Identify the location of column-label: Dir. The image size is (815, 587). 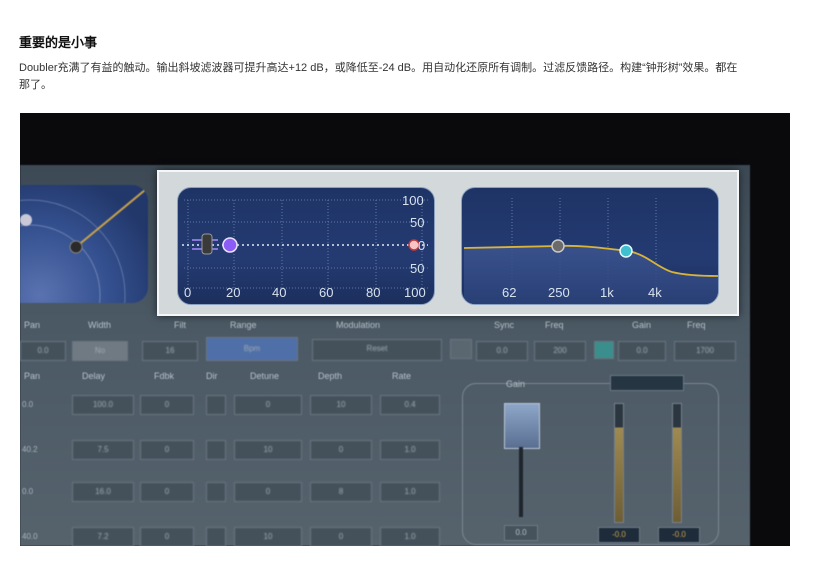
(212, 376).